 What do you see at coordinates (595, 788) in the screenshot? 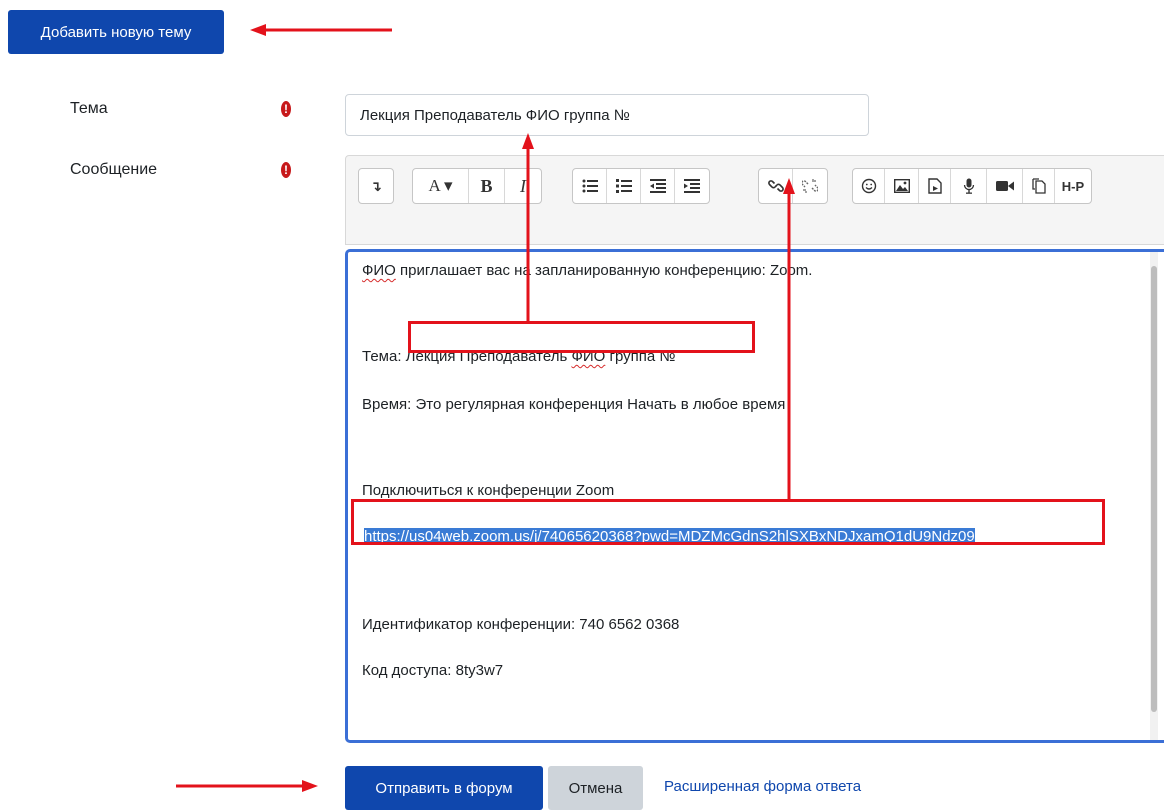
I see `cancel-button: Отмена` at bounding box center [595, 788].